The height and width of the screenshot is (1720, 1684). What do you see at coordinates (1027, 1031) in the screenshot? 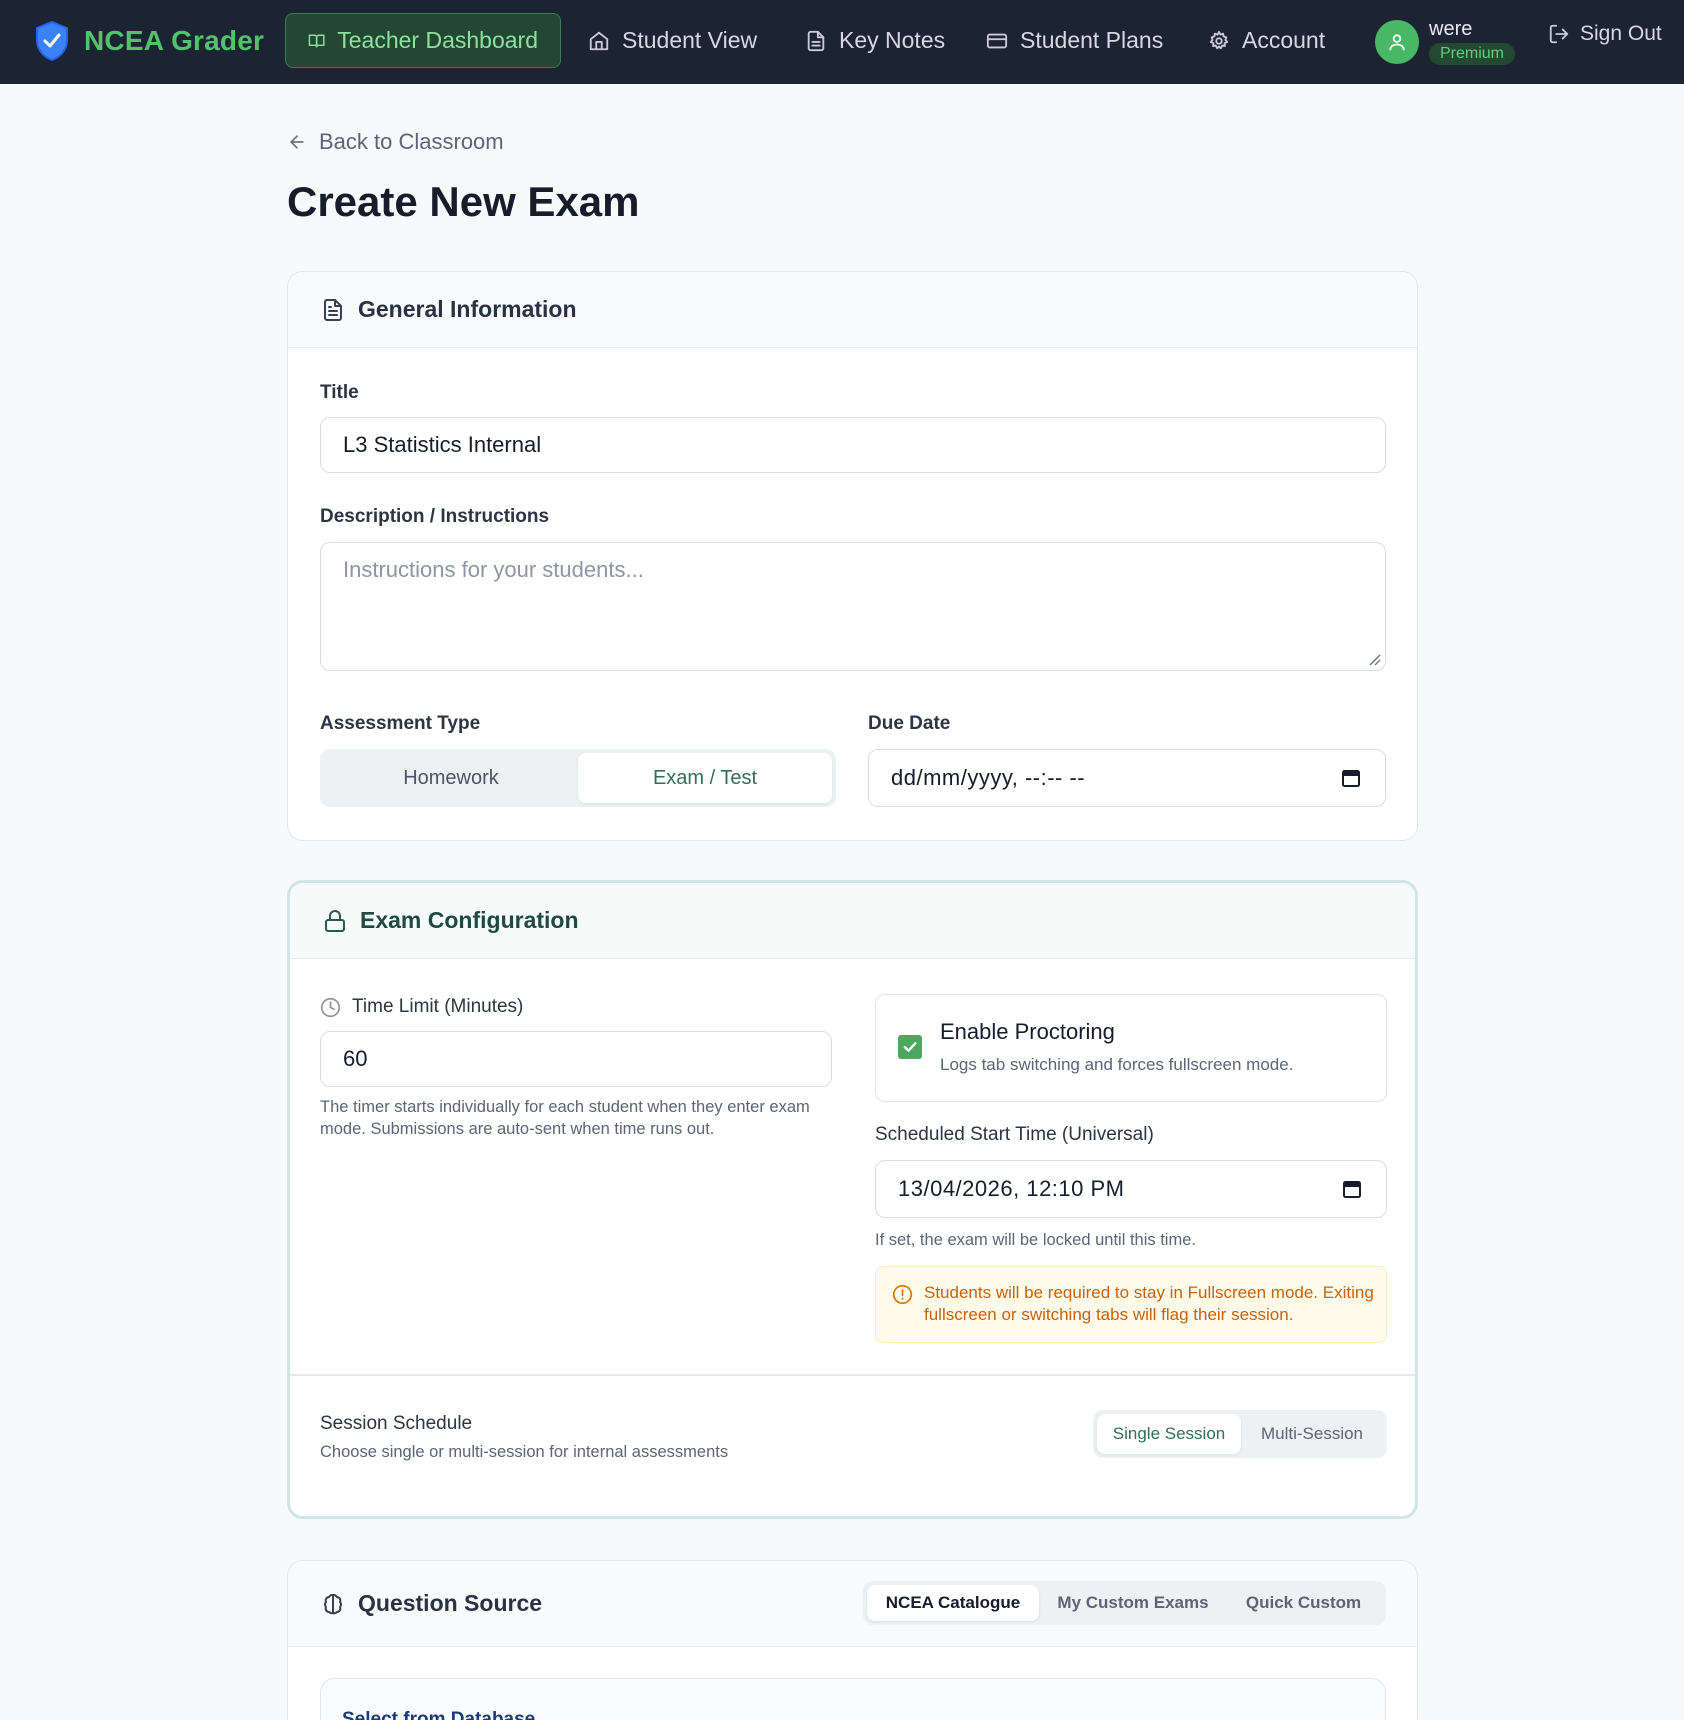
I see `proctoring-title: Enable Proctoring` at bounding box center [1027, 1031].